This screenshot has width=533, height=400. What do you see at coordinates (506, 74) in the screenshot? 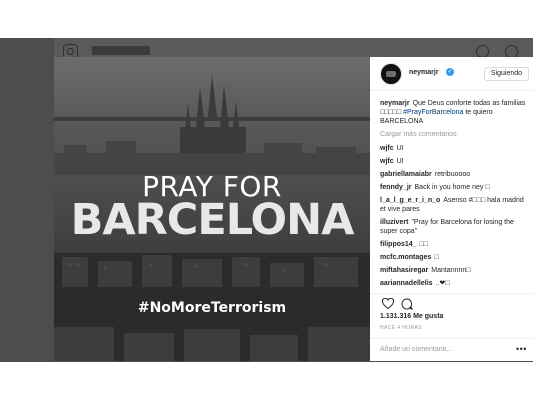
I see `following-button: Siguiendo` at bounding box center [506, 74].